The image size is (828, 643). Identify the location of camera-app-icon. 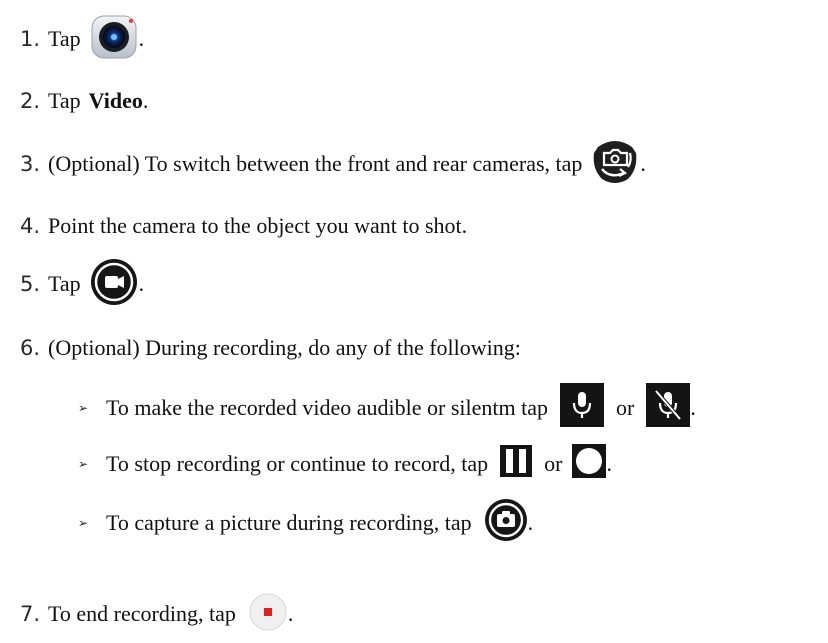
(114, 39).